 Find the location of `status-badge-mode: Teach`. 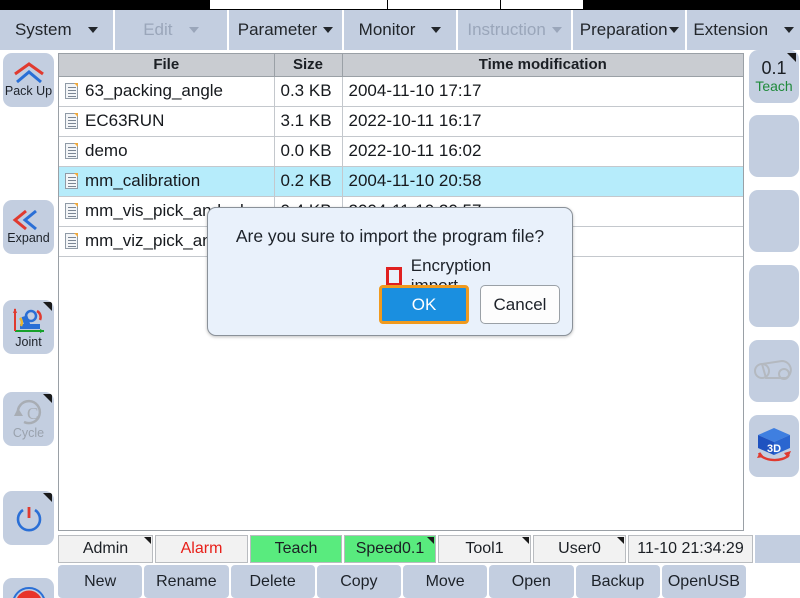

status-badge-mode: Teach is located at coordinates (296, 549).